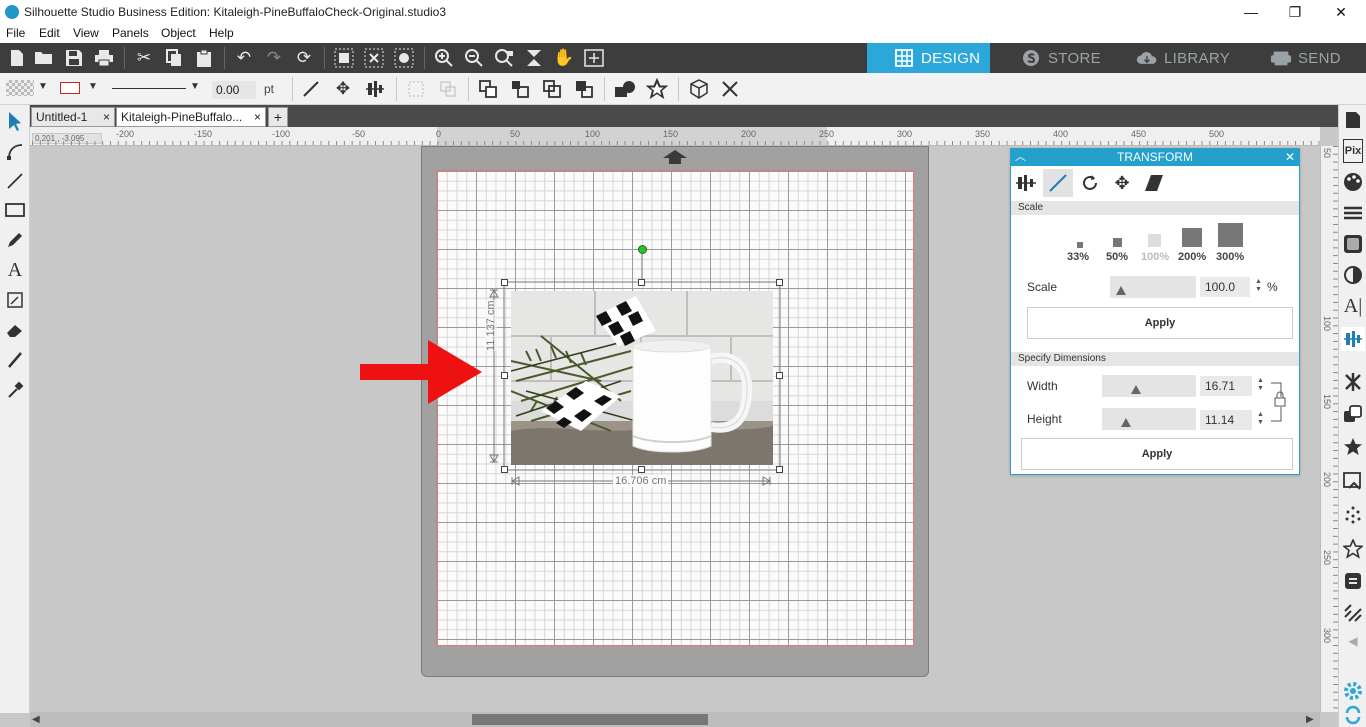 The width and height of the screenshot is (1366, 727). Describe the element at coordinates (584, 89) in the screenshot. I see `send-to-back-icon` at that location.